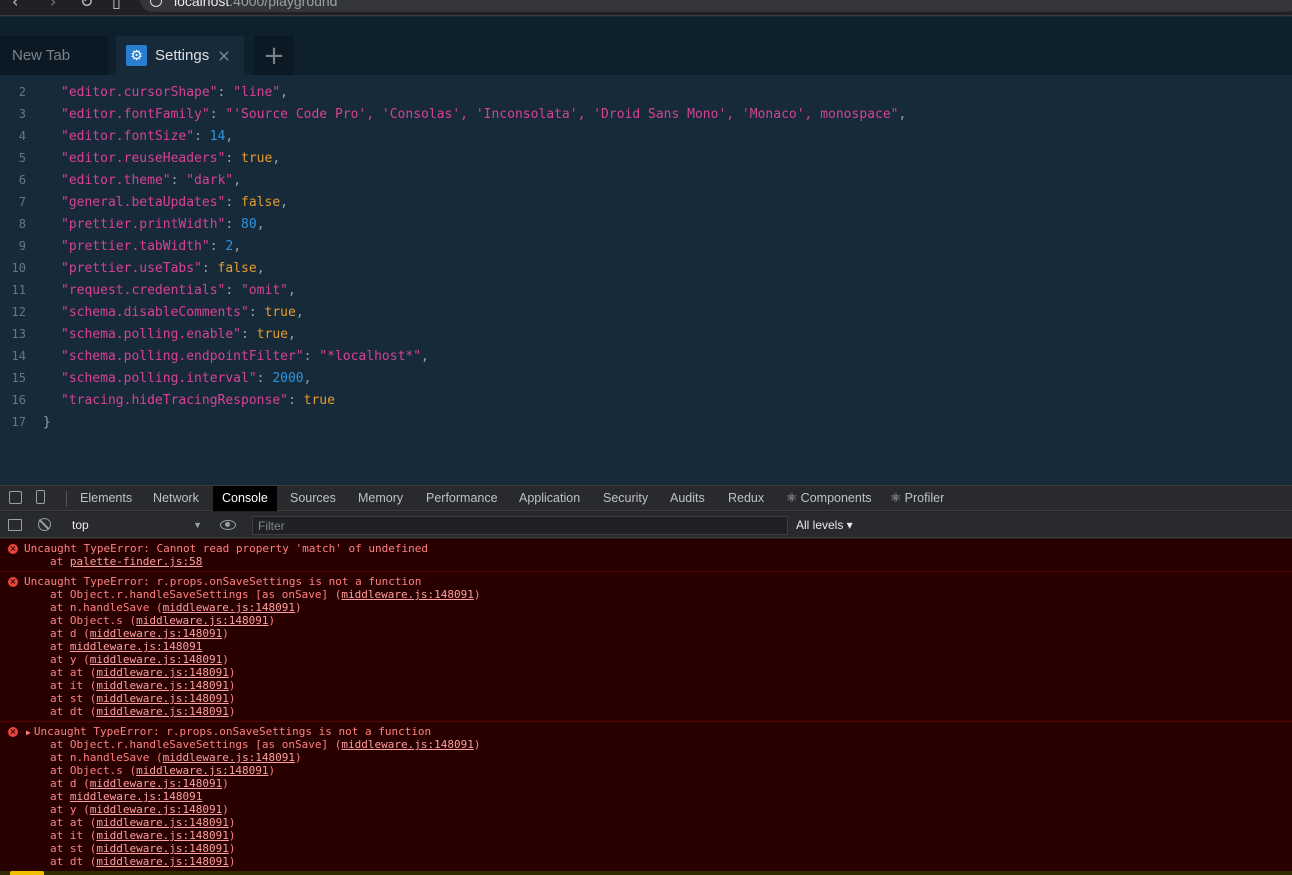 This screenshot has height=875, width=1292. I want to click on tab-settings: ⚙ Settings ×, so click(180, 55).